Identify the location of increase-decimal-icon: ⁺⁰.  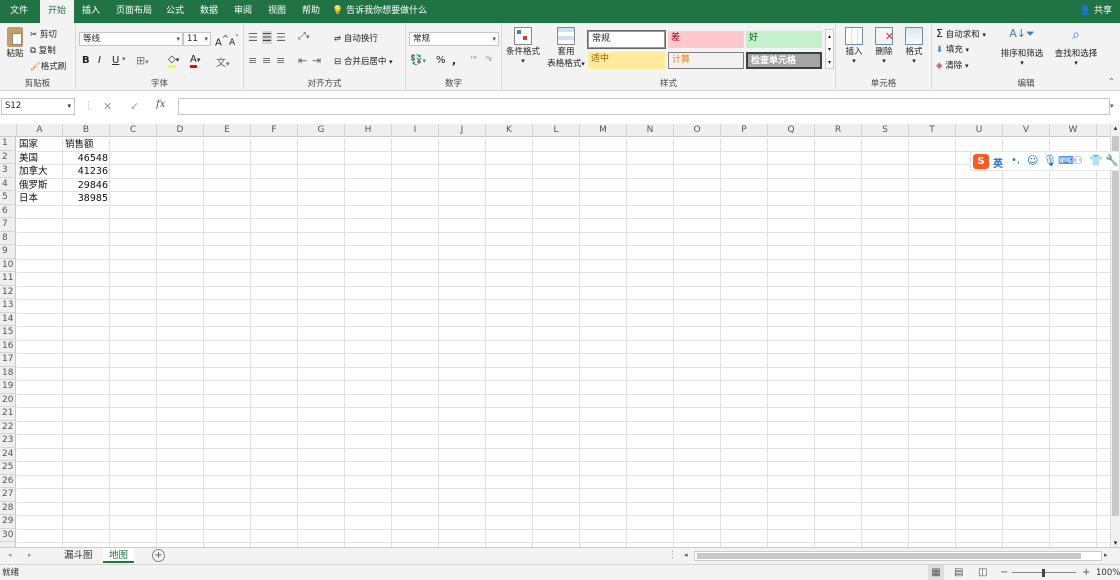
(473, 59).